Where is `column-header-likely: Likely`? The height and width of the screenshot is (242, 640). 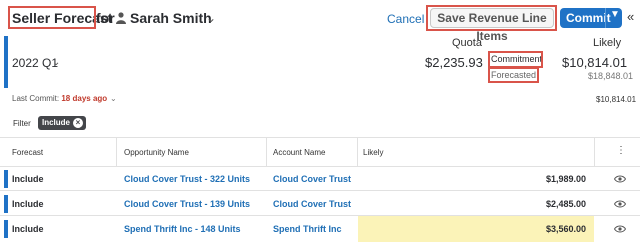
column-header-likely: Likely is located at coordinates (373, 152).